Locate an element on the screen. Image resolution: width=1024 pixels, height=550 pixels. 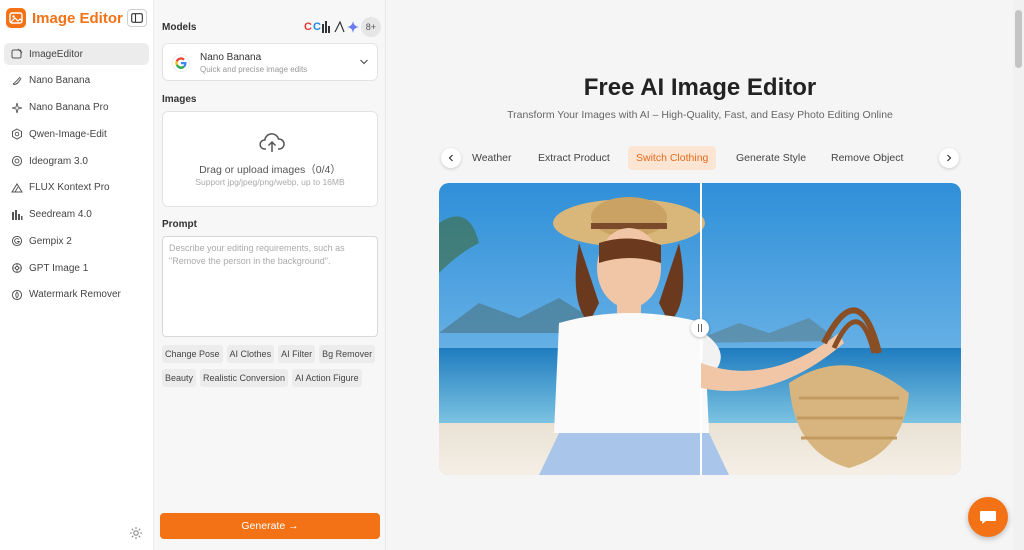
flux-icon is located at coordinates (17, 187).